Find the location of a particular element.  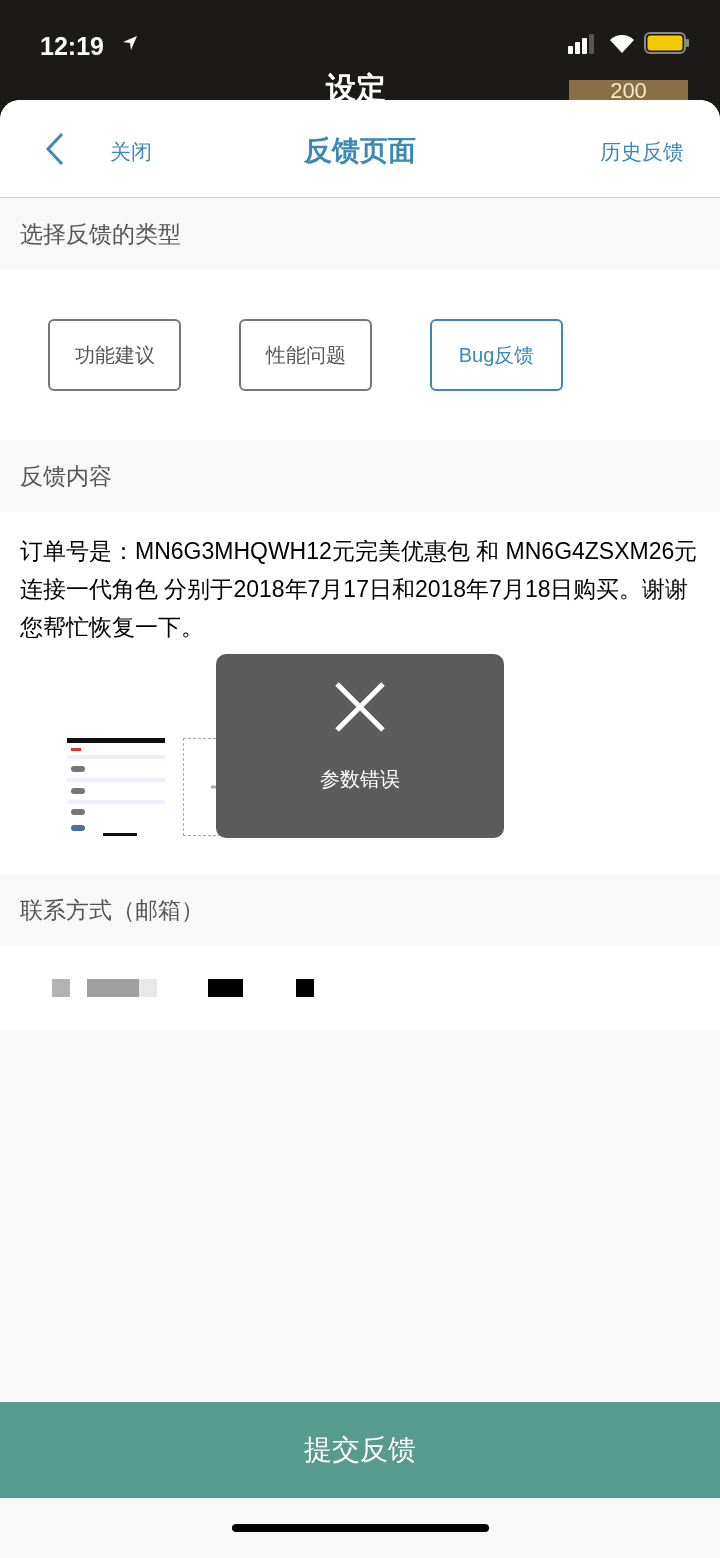

toast-message: 参数错误 is located at coordinates (360, 779).